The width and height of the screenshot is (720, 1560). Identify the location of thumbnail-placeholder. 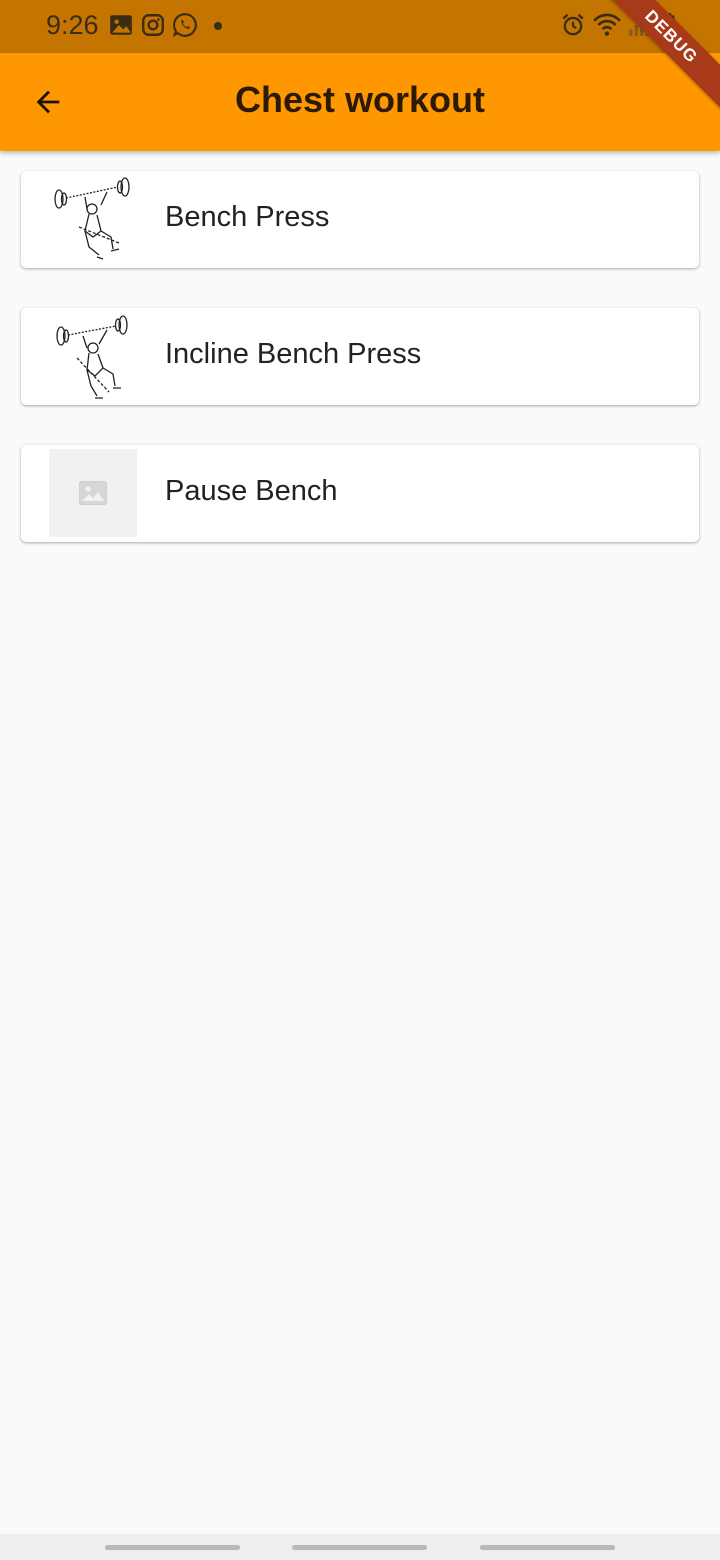
(93, 493).